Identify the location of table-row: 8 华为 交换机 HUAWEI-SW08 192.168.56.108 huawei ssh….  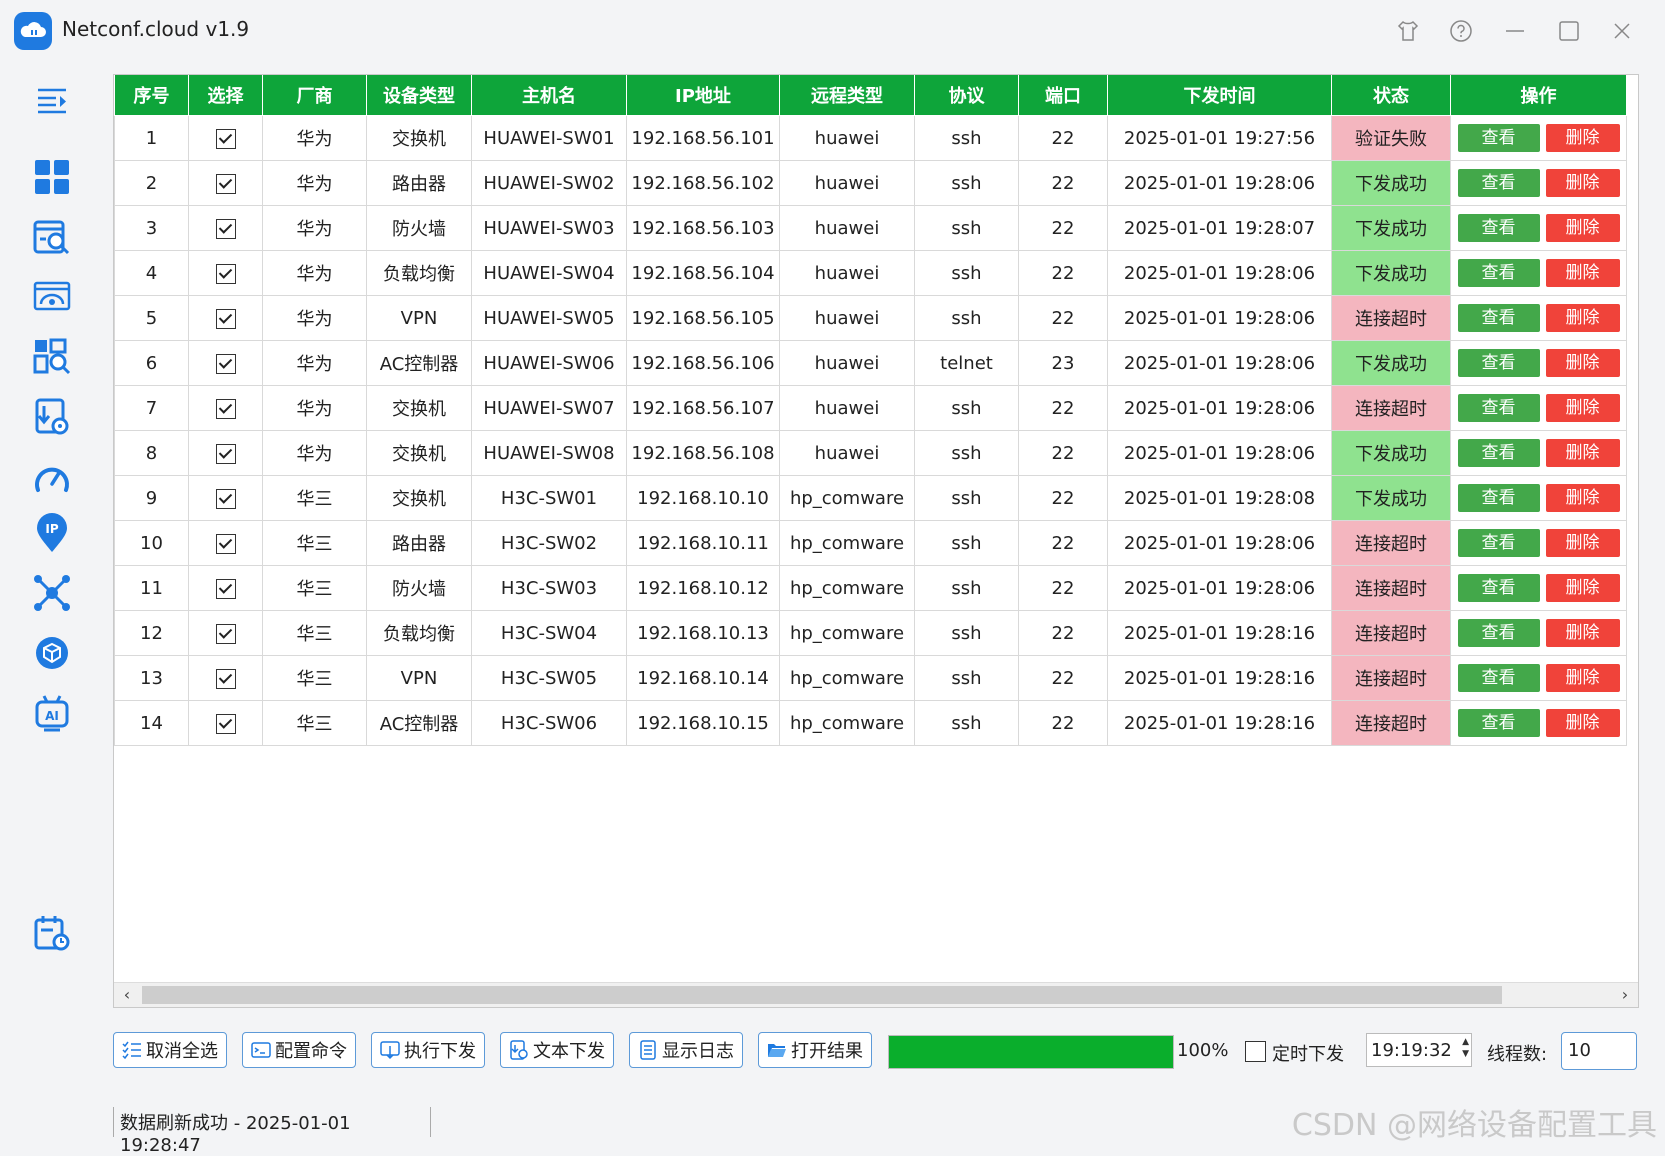
(870, 453).